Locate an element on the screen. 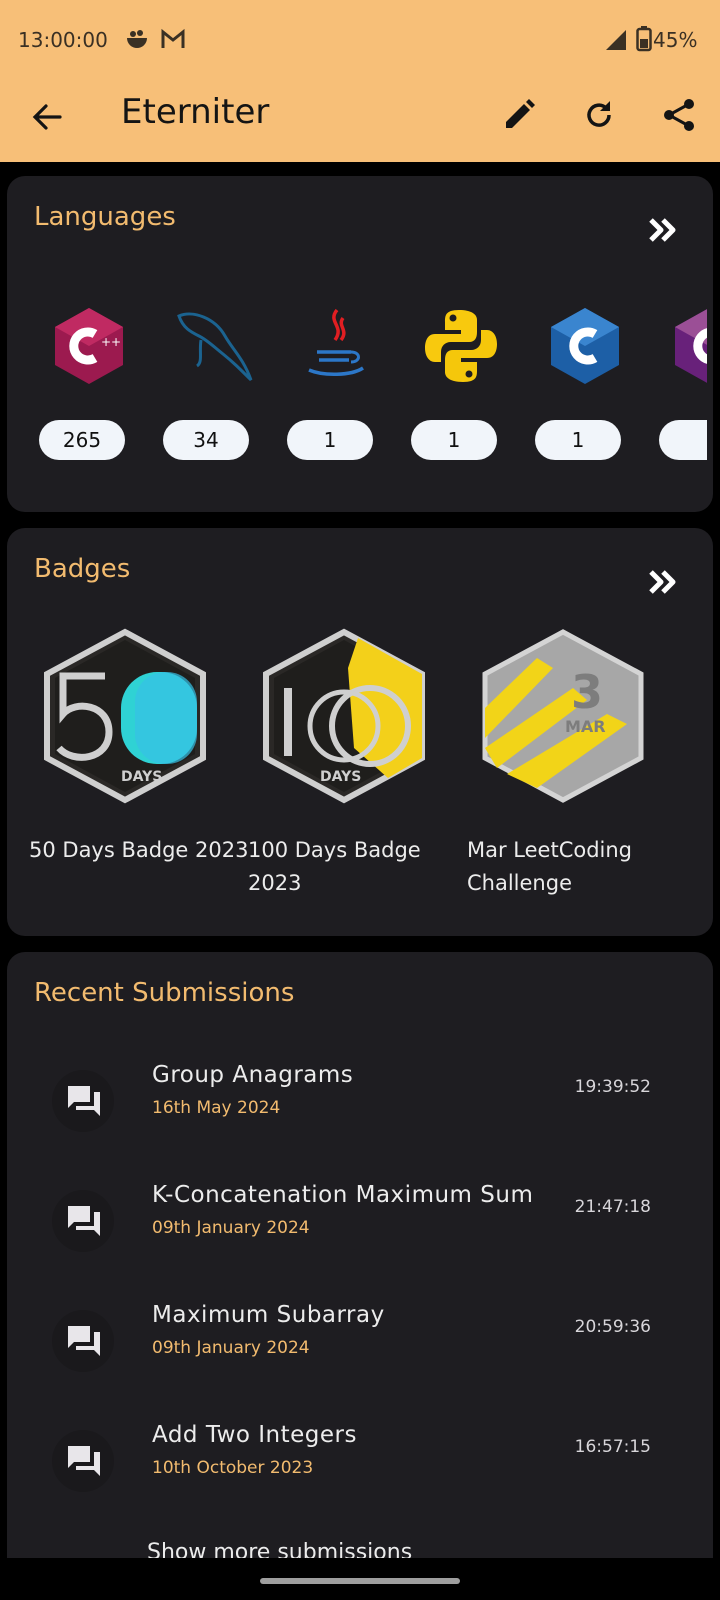 The image size is (720, 1600). csharp-logo-icon is located at coordinates (691, 346).